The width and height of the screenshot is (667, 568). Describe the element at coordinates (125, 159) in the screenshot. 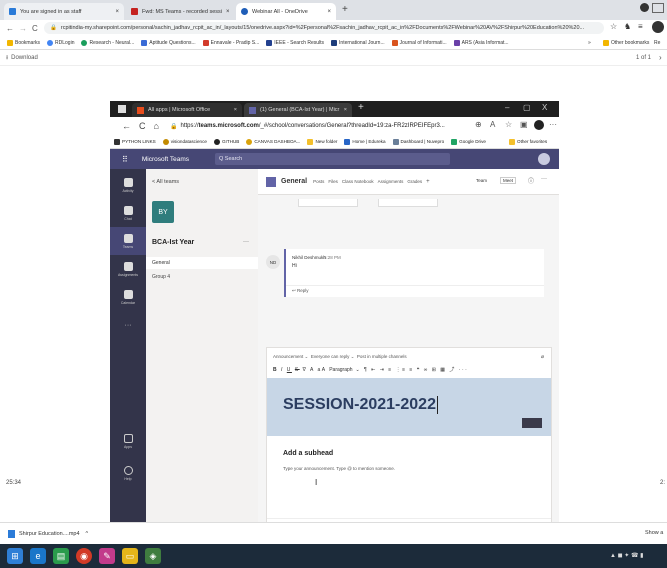

I see `app-launcher-icon: ⠿` at that location.